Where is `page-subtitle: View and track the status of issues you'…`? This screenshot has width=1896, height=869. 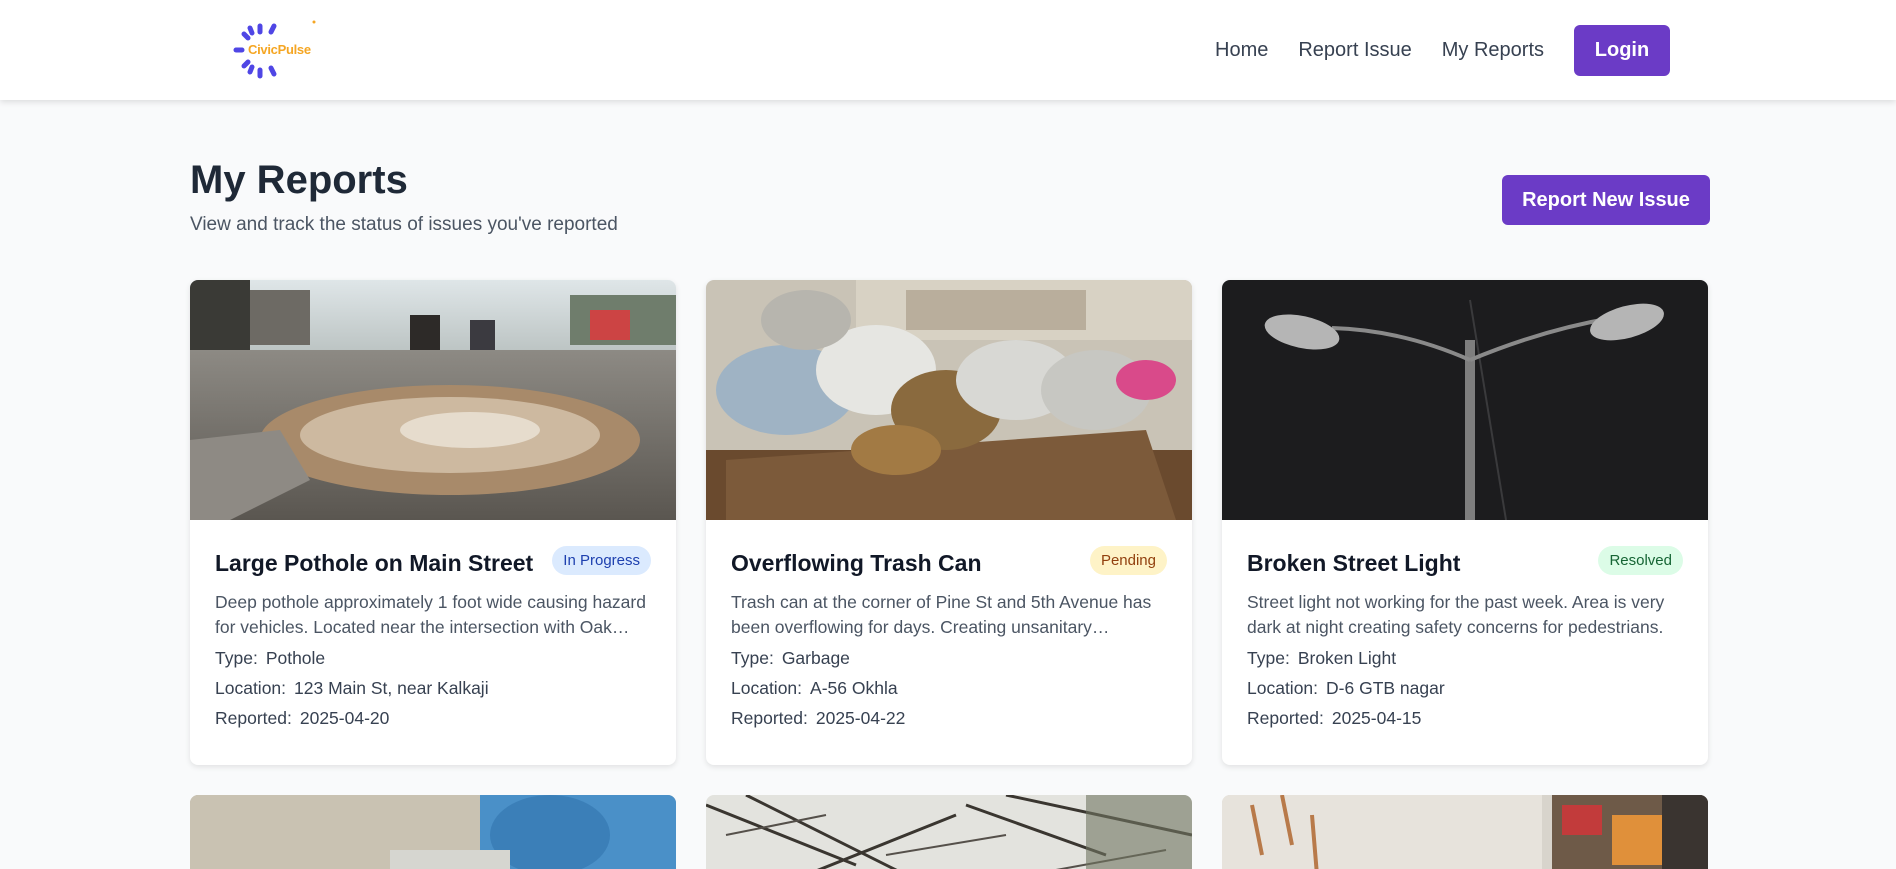
page-subtitle: View and track the status of issues you'… is located at coordinates (404, 224).